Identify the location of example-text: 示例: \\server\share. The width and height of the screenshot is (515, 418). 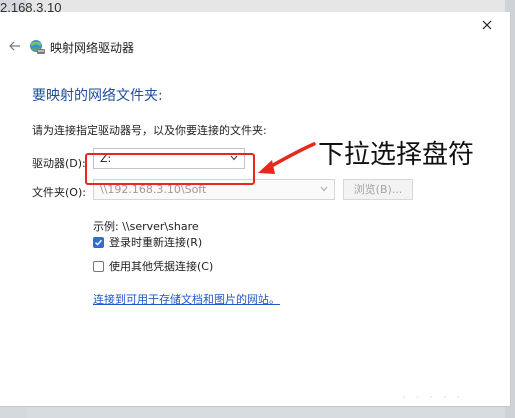
(146, 226).